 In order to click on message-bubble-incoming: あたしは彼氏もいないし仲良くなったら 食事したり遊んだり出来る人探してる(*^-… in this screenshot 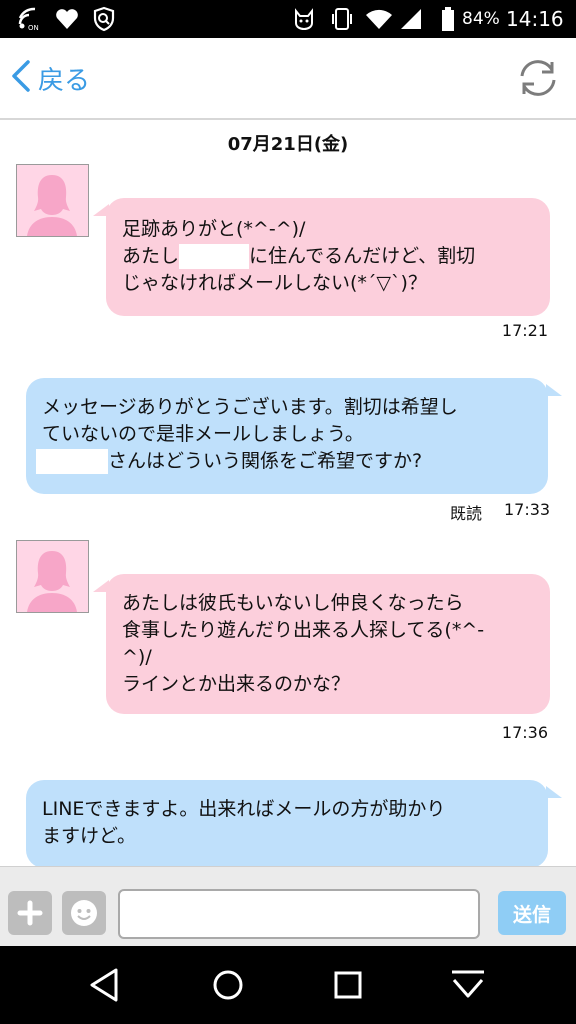, I will do `click(328, 644)`.